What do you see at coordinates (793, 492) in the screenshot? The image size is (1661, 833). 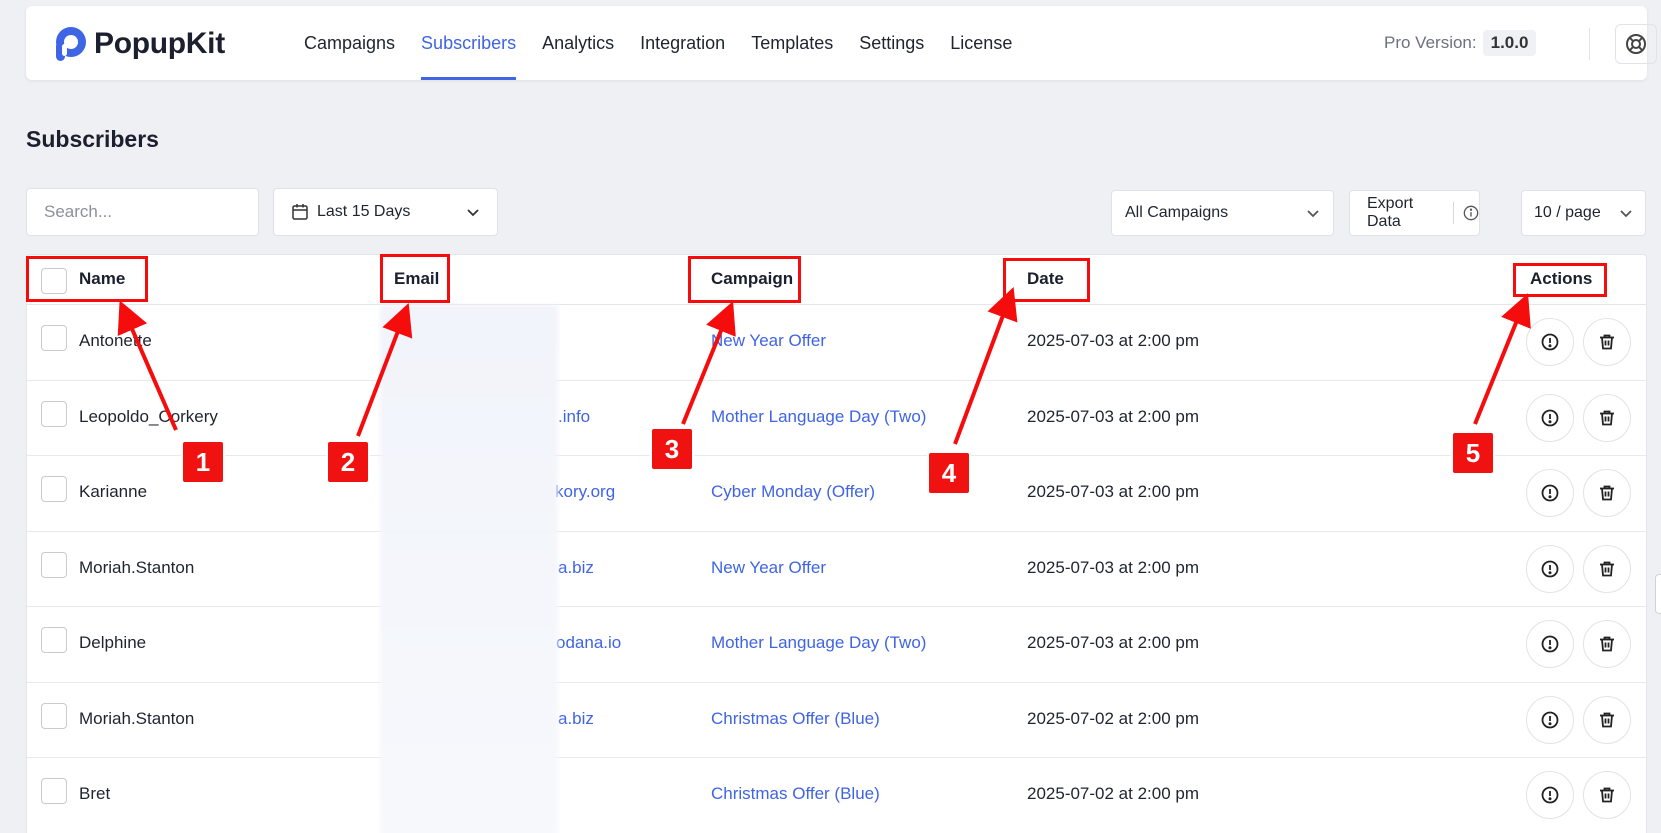 I see `subscriber-campaign: Cyber Monday (Offer)` at bounding box center [793, 492].